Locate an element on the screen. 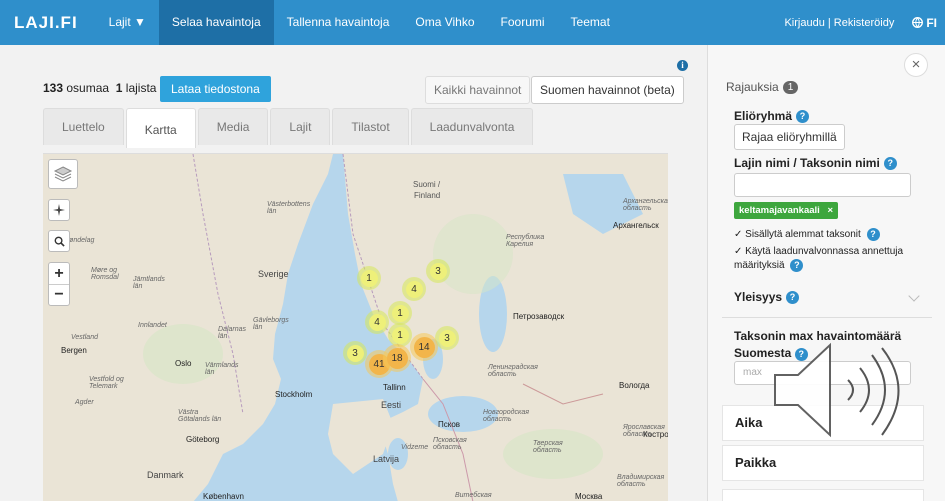 The width and height of the screenshot is (945, 501). zoom-control: + − is located at coordinates (59, 284).